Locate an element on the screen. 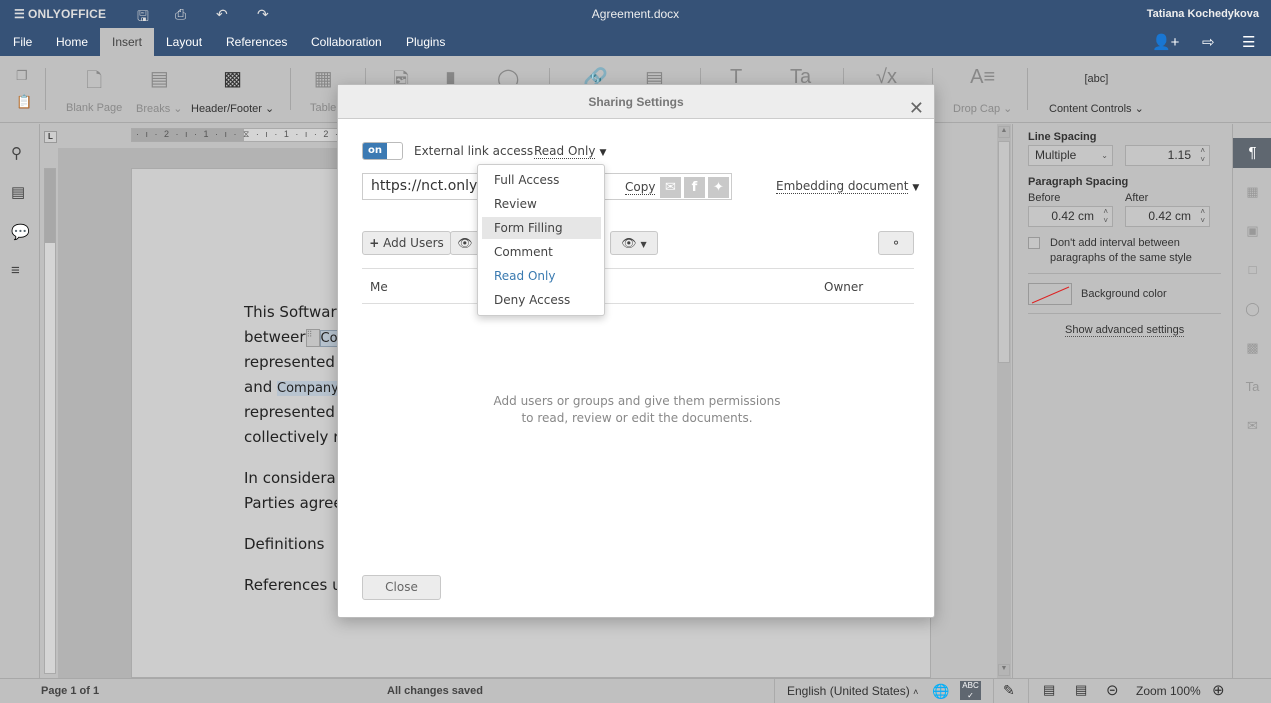 Image resolution: width=1271 pixels, height=703 pixels. email-icon: ✉ is located at coordinates (670, 187).